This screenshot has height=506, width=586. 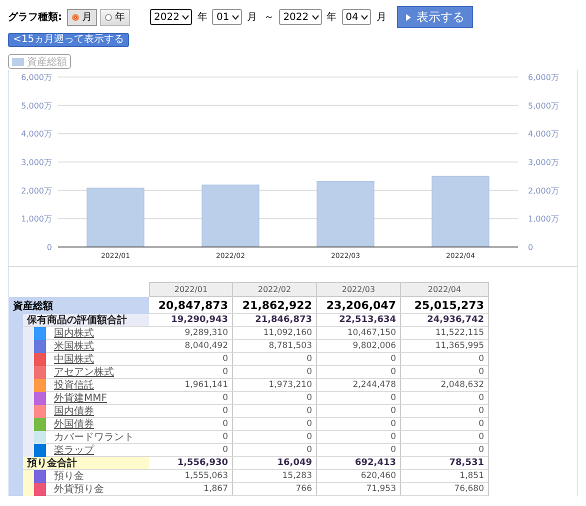 What do you see at coordinates (79, 398) in the screenshot?
I see `asset-link: 外貨建MMF` at bounding box center [79, 398].